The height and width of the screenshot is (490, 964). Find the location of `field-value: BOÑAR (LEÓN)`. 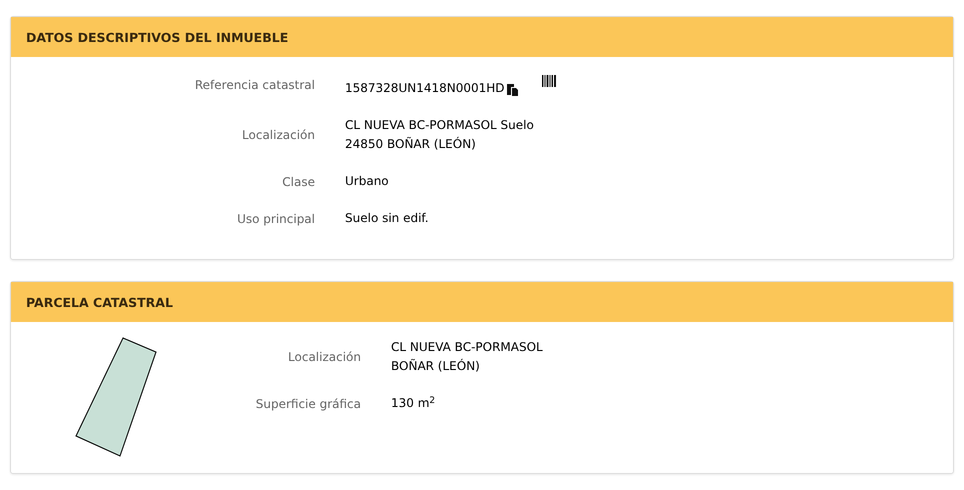

field-value: BOÑAR (LEÓN) is located at coordinates (436, 366).